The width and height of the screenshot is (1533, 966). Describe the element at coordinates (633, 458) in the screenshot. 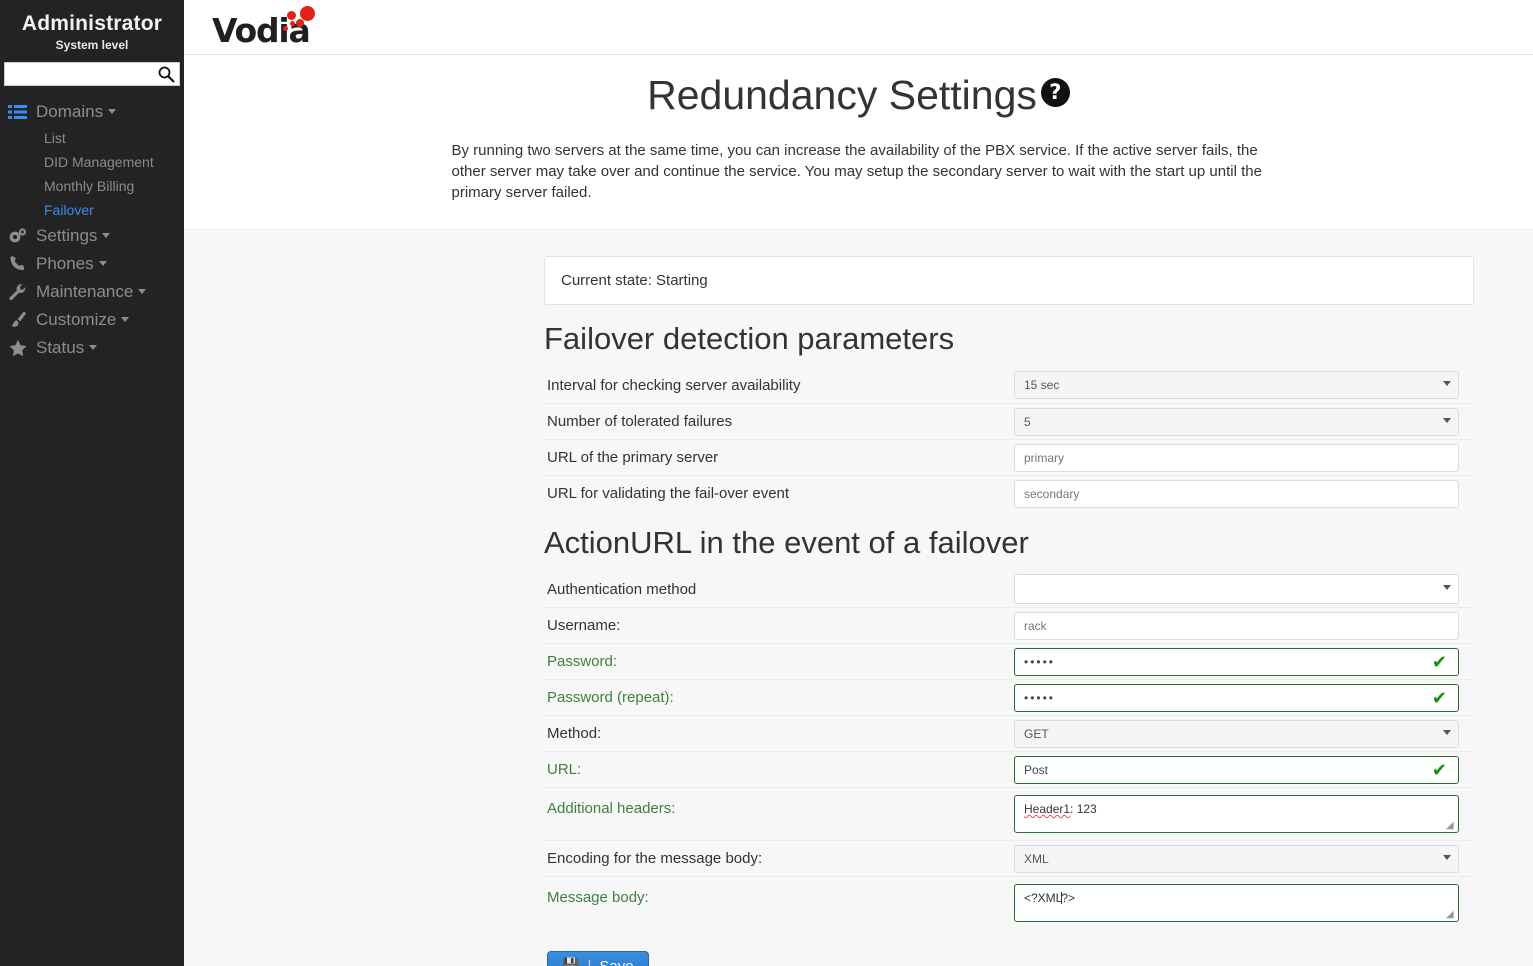

I see `label-primary-url: URL of the primary server` at that location.